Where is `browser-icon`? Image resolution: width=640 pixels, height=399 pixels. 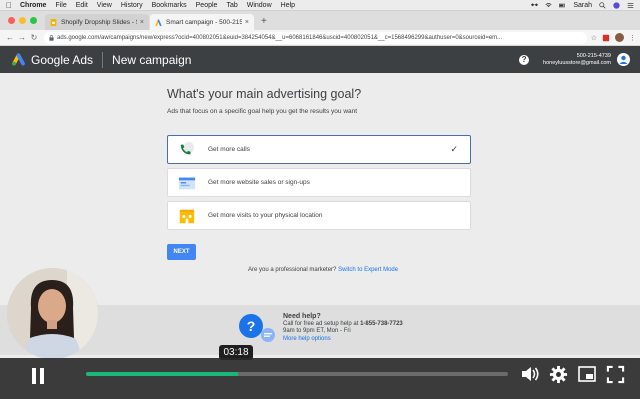
browser-icon is located at coordinates (187, 183).